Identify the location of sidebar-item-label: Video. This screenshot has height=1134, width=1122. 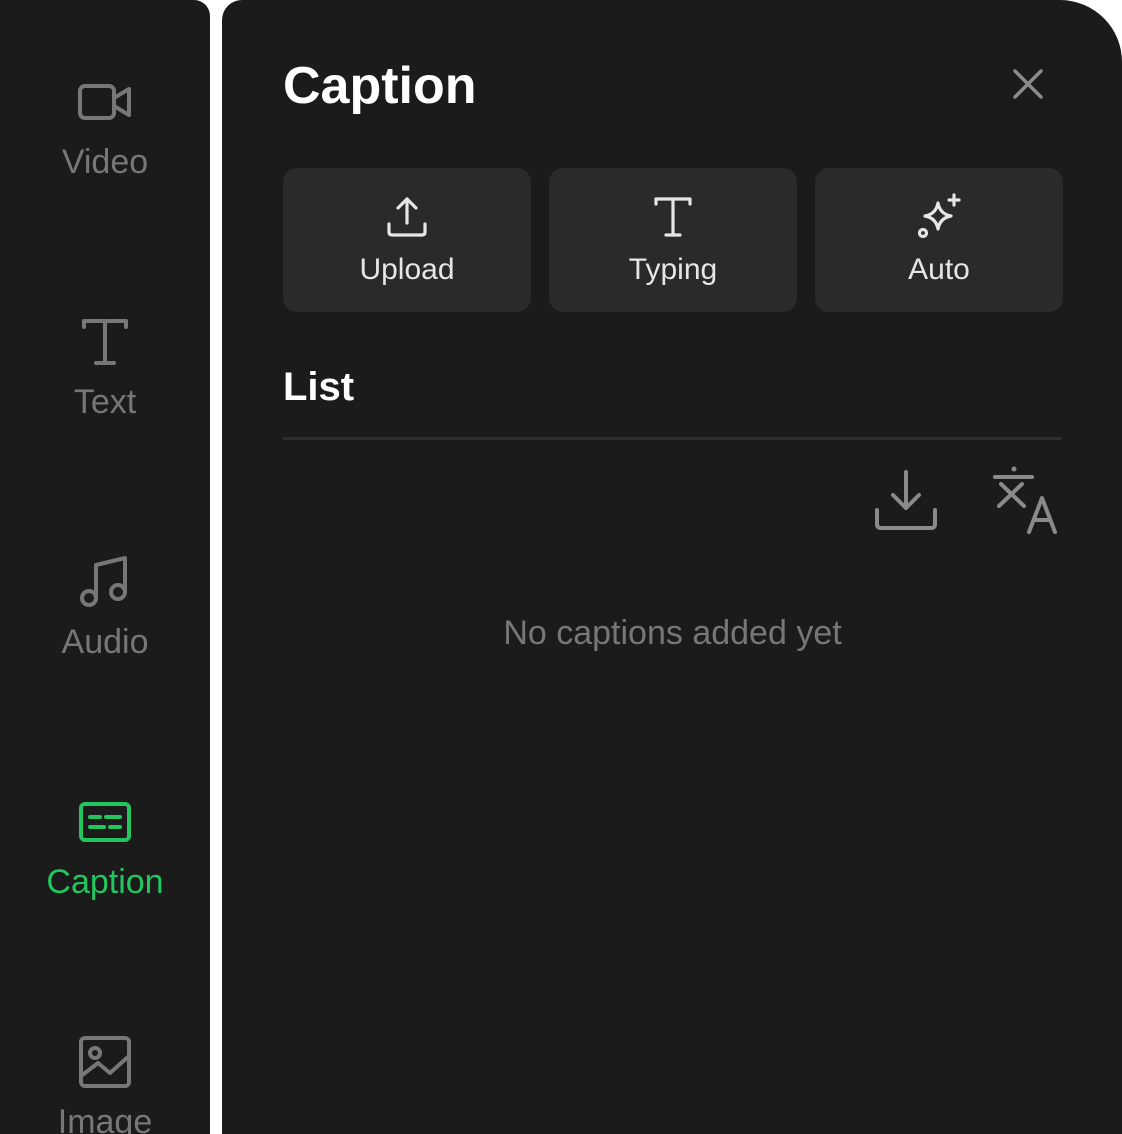
(105, 162).